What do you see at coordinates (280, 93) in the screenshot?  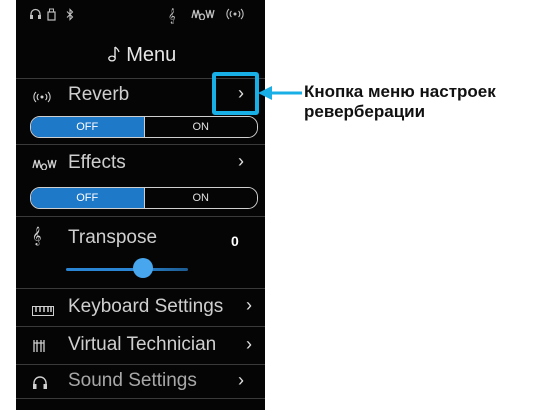 I see `callout-arrow` at bounding box center [280, 93].